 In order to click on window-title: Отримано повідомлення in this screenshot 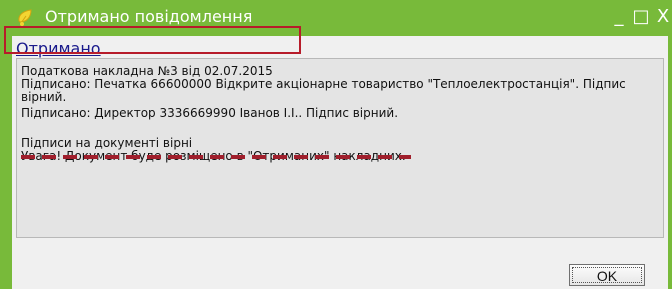, I will do `click(149, 16)`.